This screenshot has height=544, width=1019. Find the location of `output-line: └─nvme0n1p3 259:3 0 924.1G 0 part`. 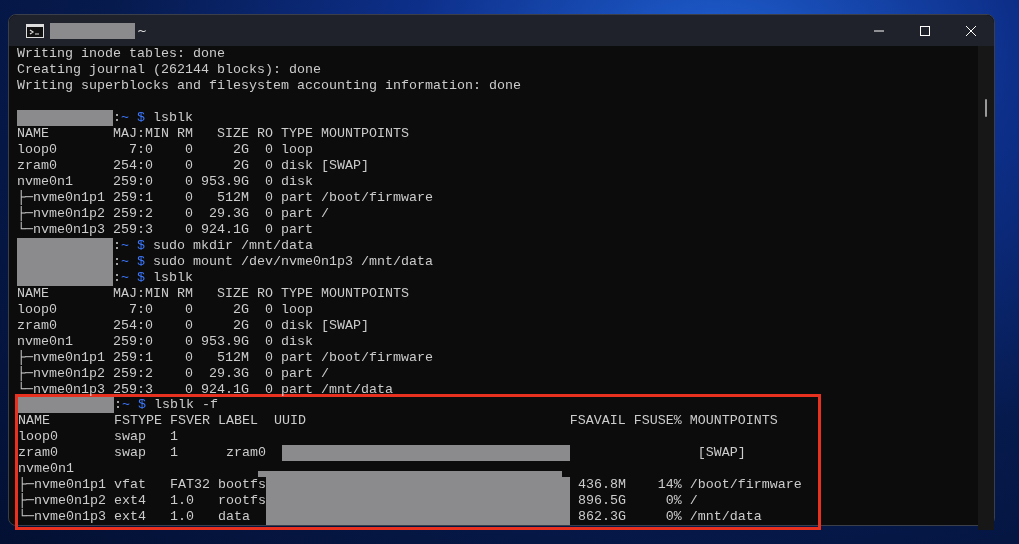

output-line: └─nvme0n1p3 259:3 0 924.1G 0 part is located at coordinates (165, 230).